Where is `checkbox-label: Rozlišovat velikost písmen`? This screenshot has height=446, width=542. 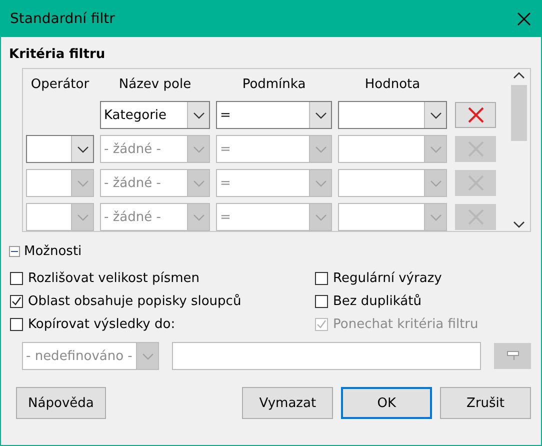
checkbox-label: Rozlišovat velikost písmen is located at coordinates (114, 278).